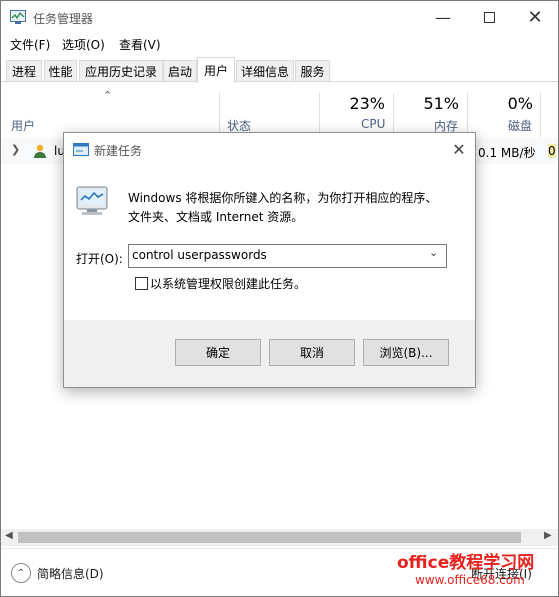 Image resolution: width=559 pixels, height=597 pixels. I want to click on tab-services: 服务, so click(312, 70).